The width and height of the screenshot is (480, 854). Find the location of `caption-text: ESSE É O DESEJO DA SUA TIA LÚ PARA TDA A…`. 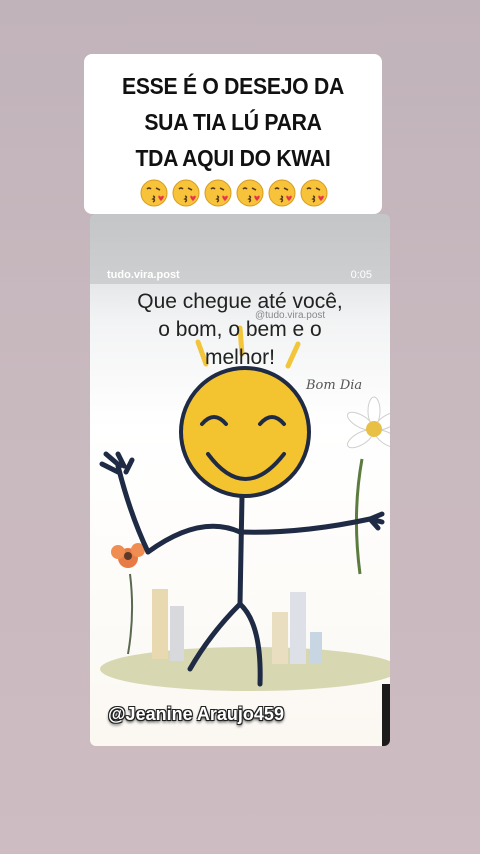

caption-text: ESSE É O DESEJO DA SUA TIA LÚ PARA TDA A… is located at coordinates (232, 122).